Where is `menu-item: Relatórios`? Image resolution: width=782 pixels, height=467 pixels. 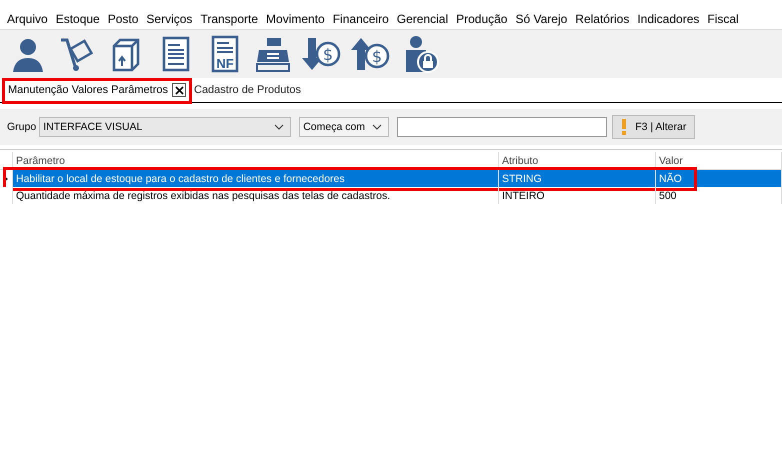
menu-item: Relatórios is located at coordinates (602, 19).